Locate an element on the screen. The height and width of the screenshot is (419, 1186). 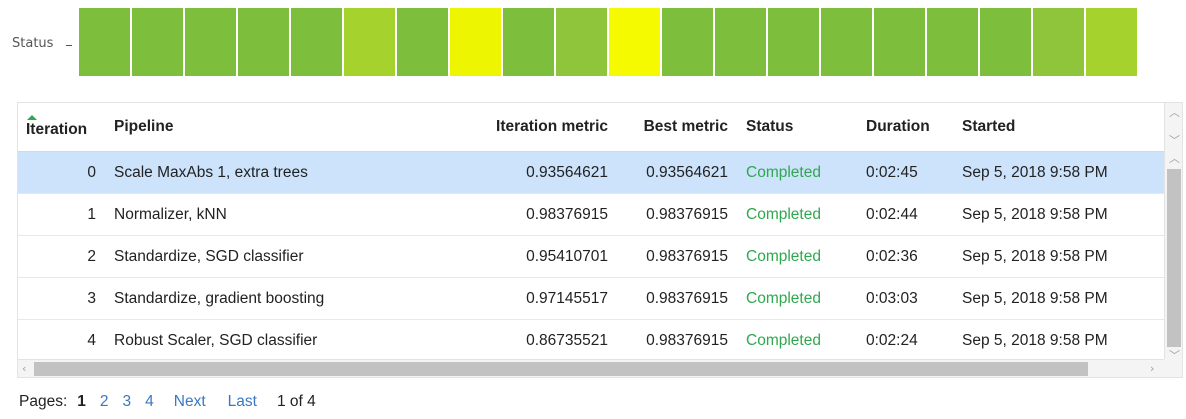
cell-iteration: 3 is located at coordinates (61, 298).